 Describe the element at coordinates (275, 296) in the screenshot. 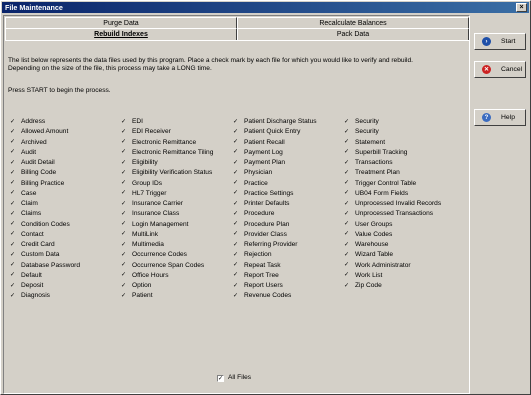

I see `file-item: ✓ Revenue Codes` at that location.